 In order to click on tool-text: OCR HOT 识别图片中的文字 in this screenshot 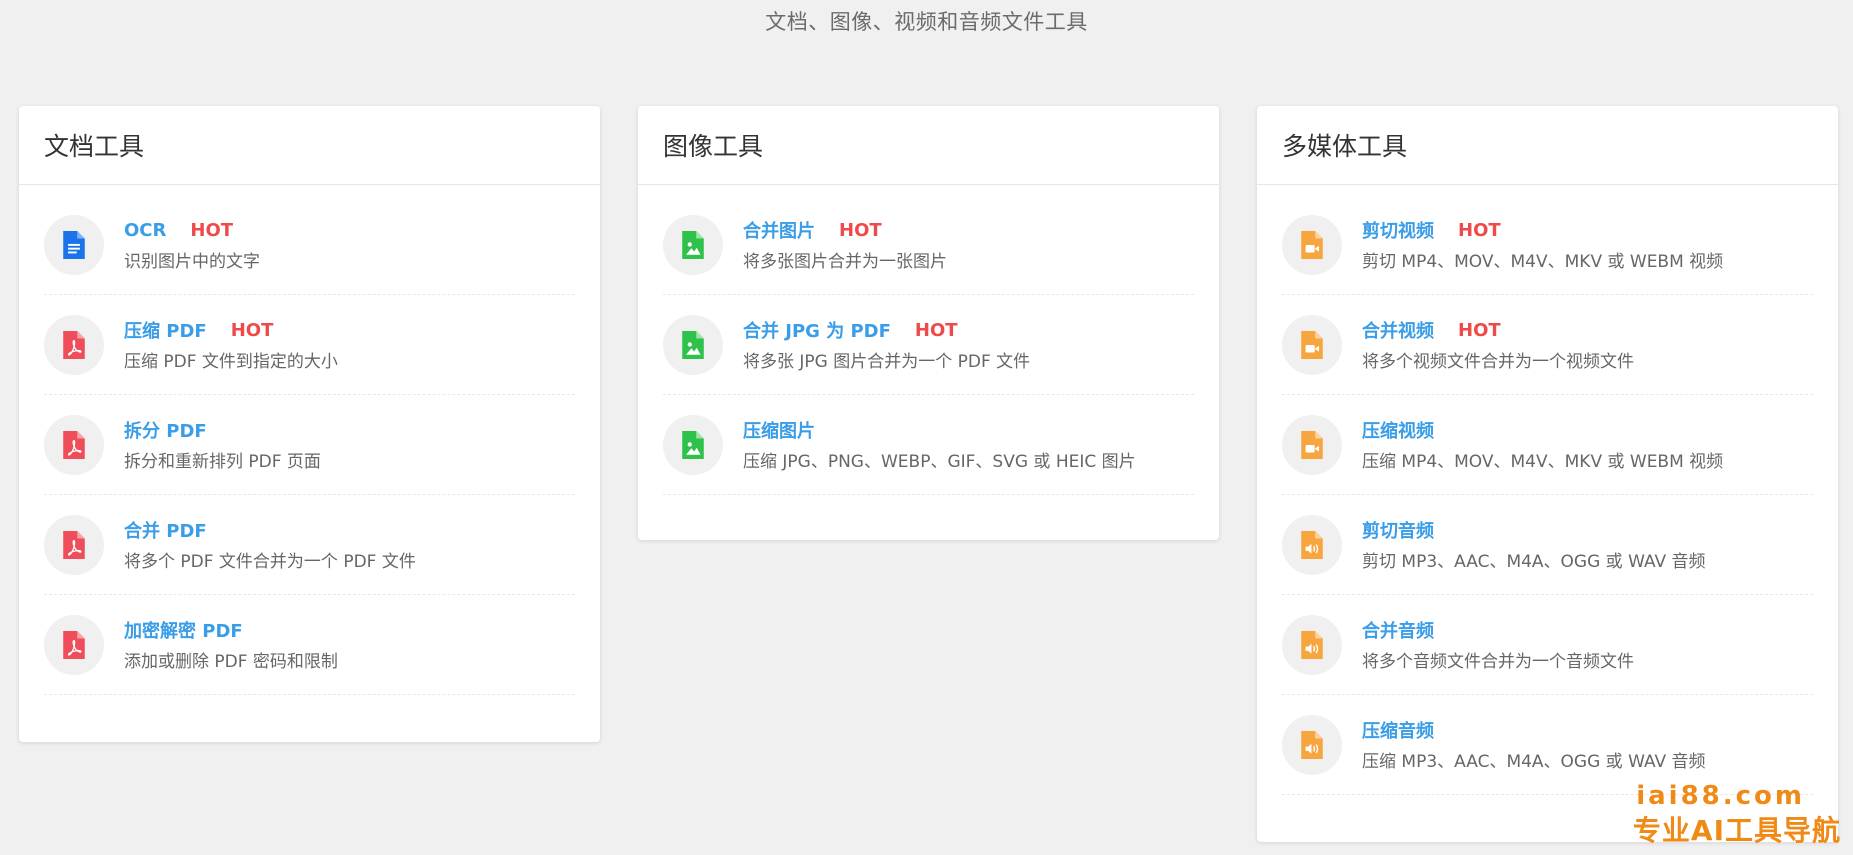, I will do `click(192, 245)`.